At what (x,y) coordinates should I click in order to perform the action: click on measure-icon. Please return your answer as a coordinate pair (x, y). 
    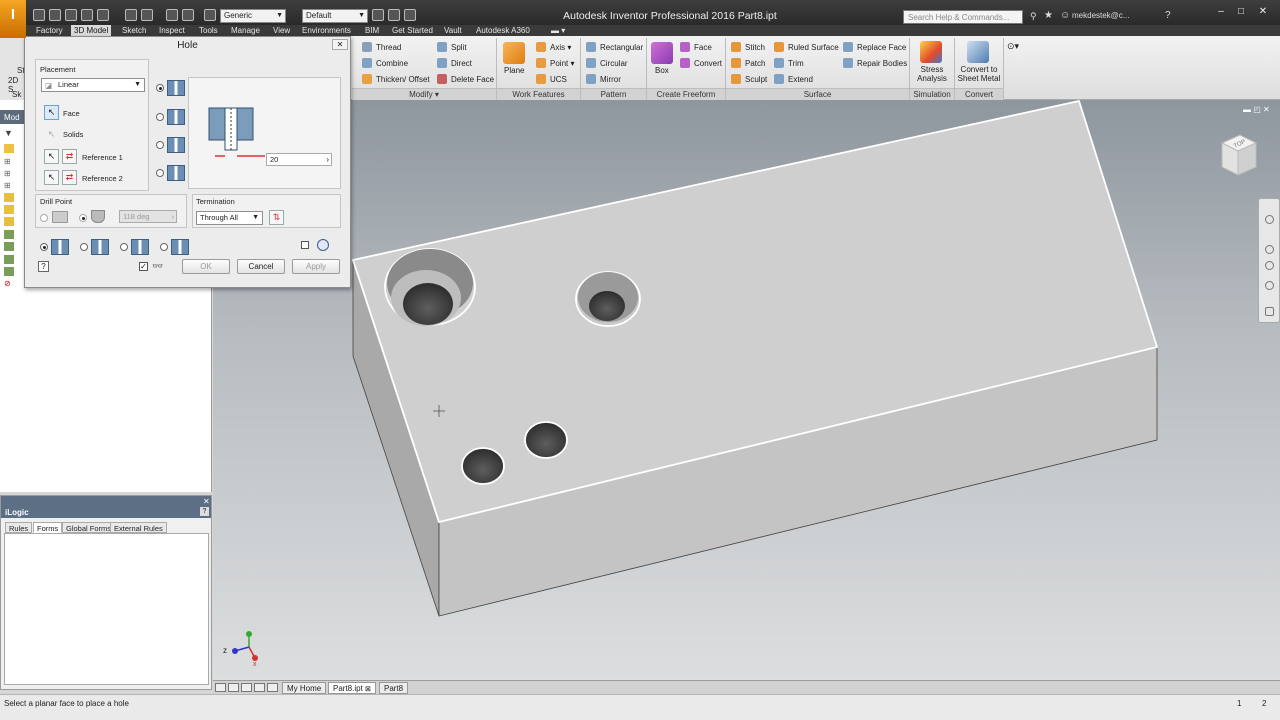
    Looking at the image, I should click on (410, 15).